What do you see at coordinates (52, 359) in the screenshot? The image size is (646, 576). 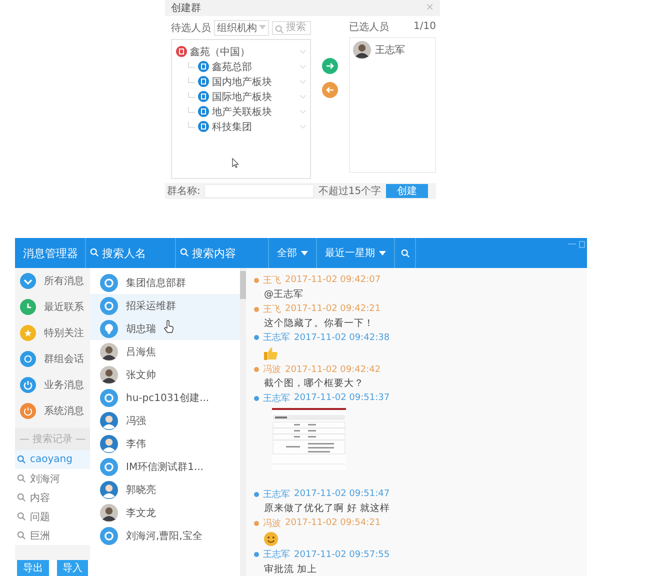 I see `nav-item: 群组会话` at bounding box center [52, 359].